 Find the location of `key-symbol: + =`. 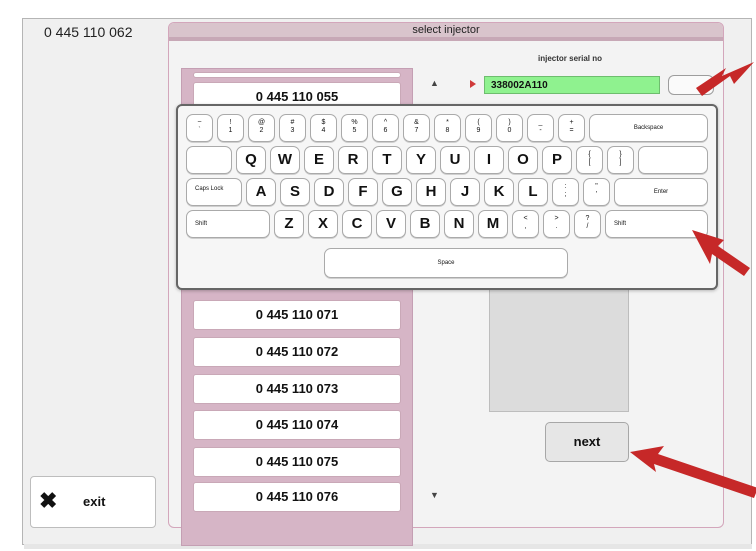

key-symbol: + = is located at coordinates (571, 128).